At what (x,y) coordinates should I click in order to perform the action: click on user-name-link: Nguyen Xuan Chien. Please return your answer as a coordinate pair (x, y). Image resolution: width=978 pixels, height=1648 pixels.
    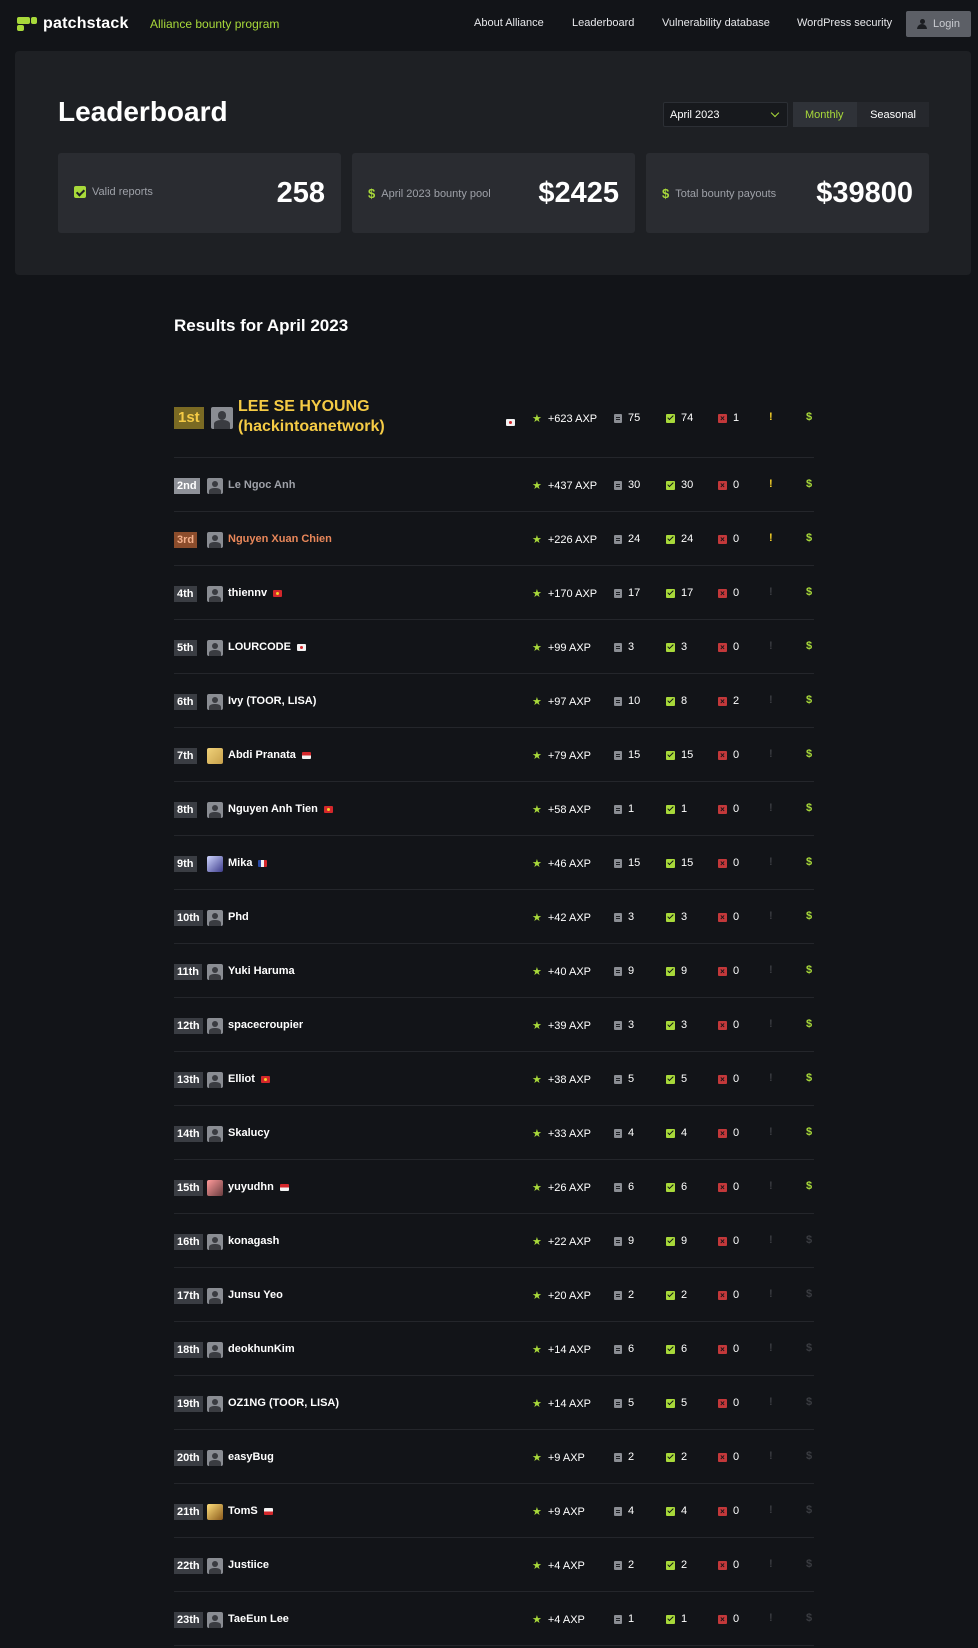
    Looking at the image, I should click on (280, 539).